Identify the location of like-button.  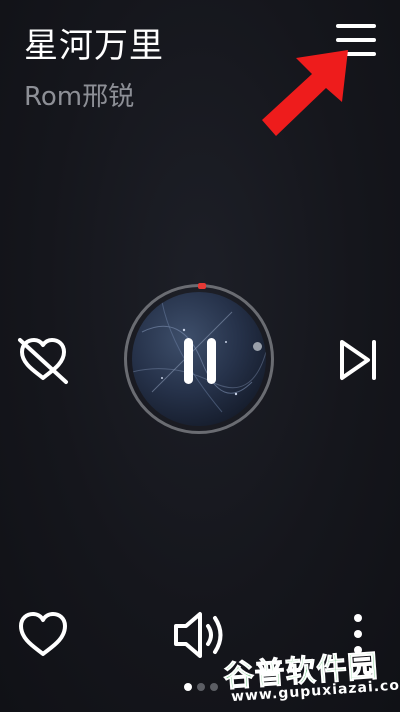
(43, 635).